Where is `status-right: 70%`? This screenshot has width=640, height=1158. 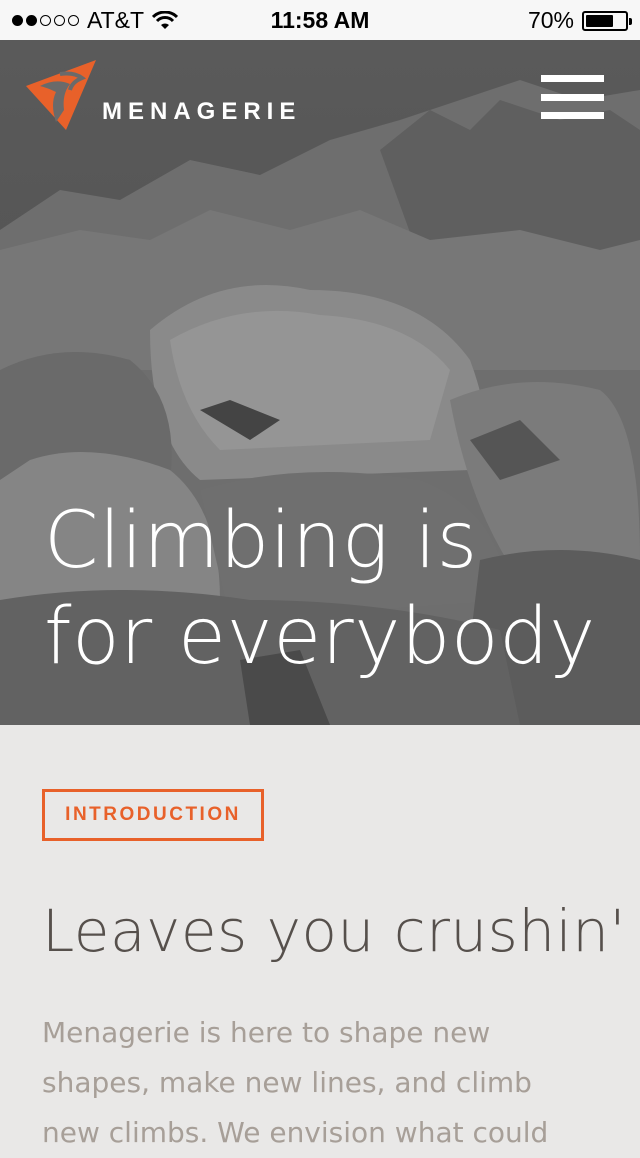 status-right: 70% is located at coordinates (579, 20).